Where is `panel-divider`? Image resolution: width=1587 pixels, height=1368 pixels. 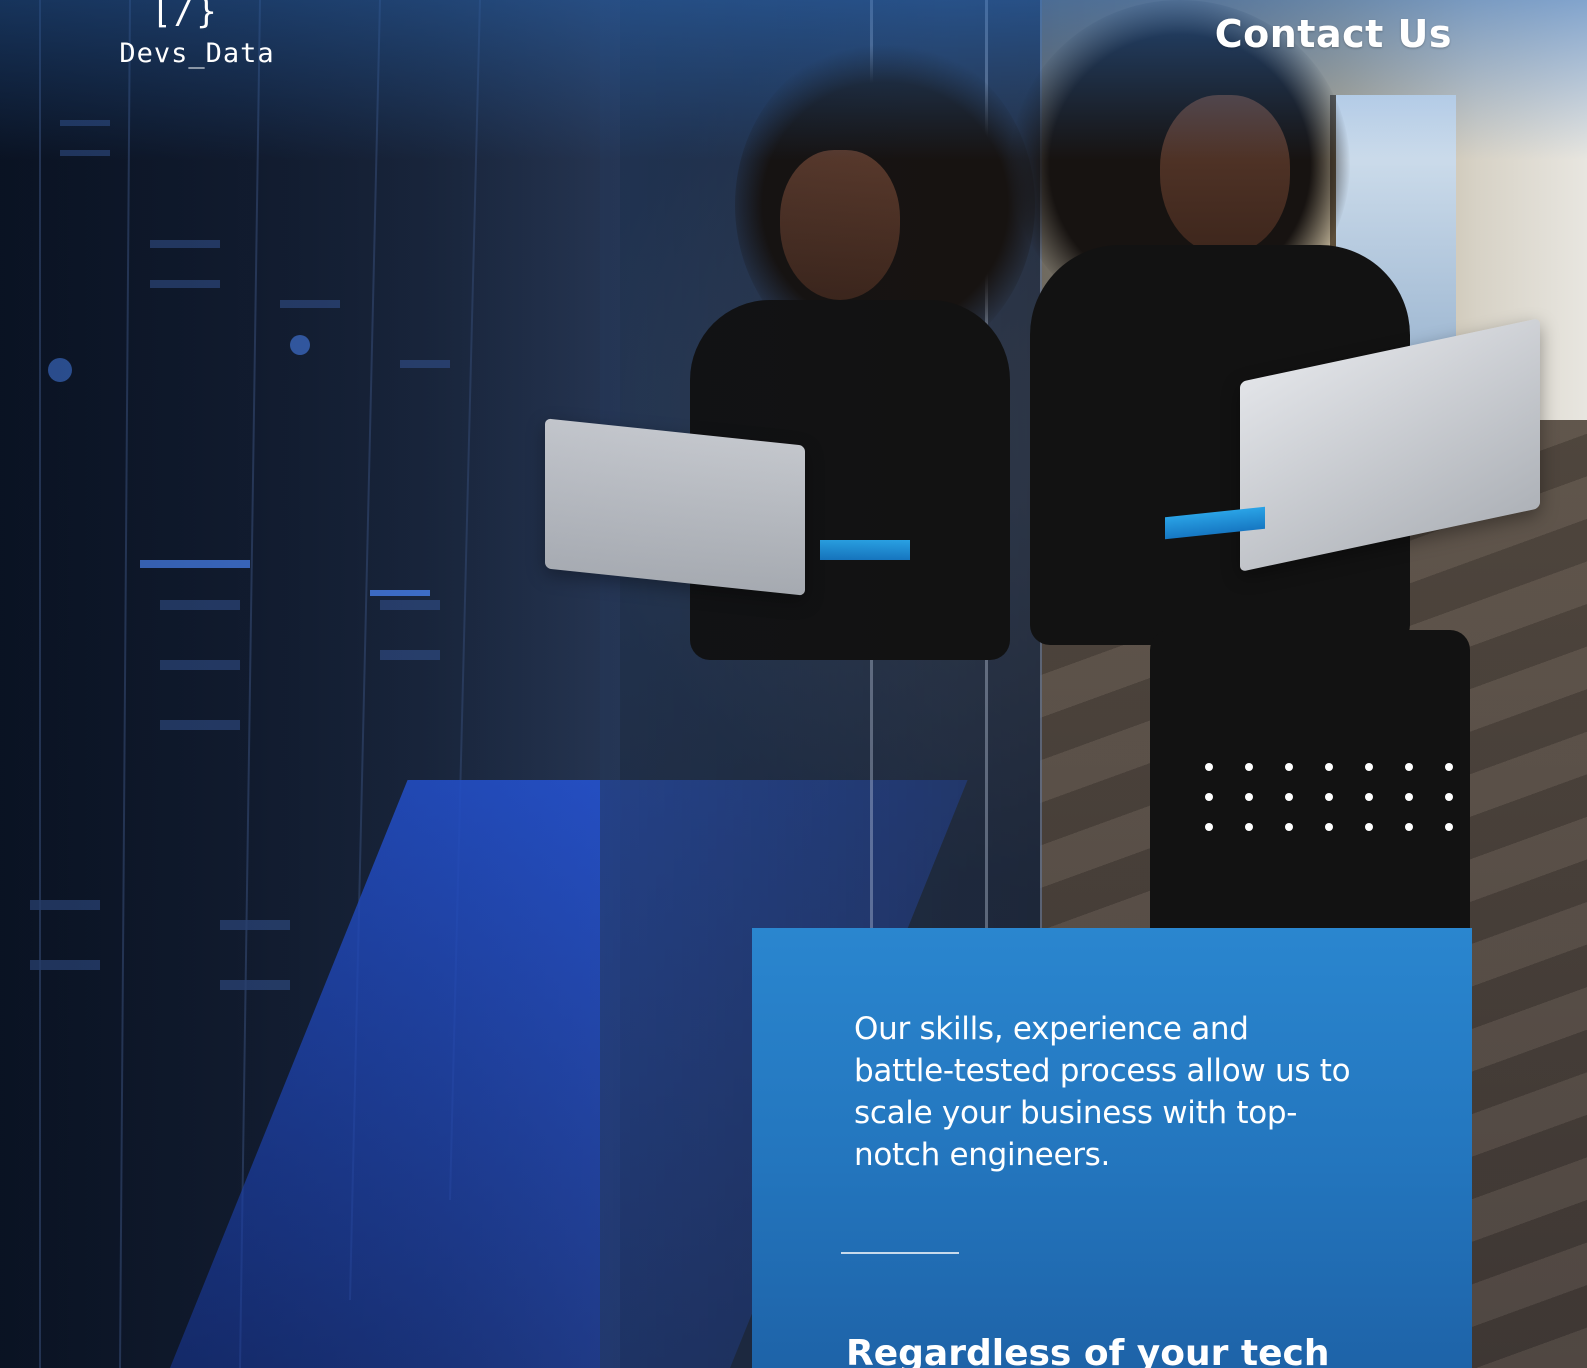 panel-divider is located at coordinates (900, 1253).